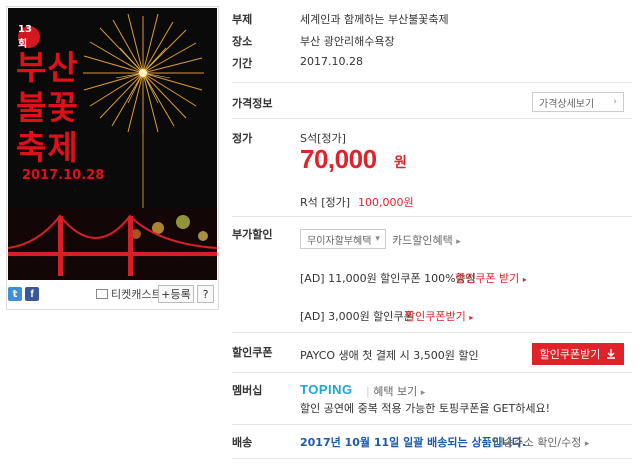 This screenshot has width=640, height=472. I want to click on seat-s-unit: 원, so click(400, 163).